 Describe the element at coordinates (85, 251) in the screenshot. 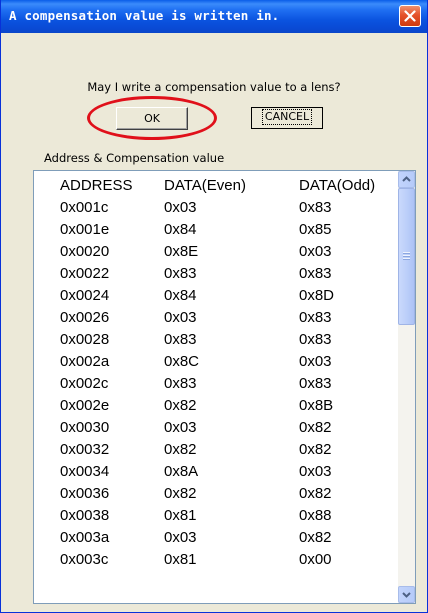

I see `address-cell: 0x0020` at that location.